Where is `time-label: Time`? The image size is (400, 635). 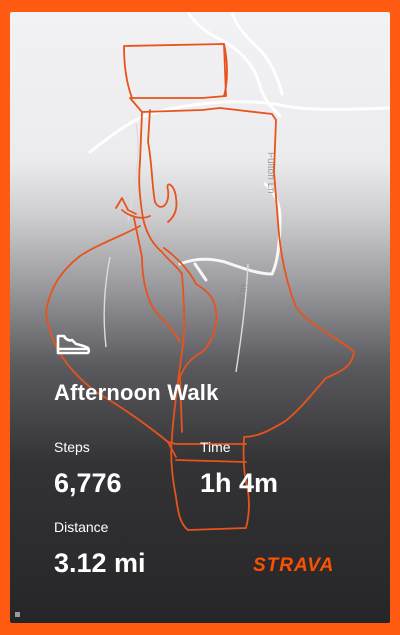
time-label: Time is located at coordinates (215, 447).